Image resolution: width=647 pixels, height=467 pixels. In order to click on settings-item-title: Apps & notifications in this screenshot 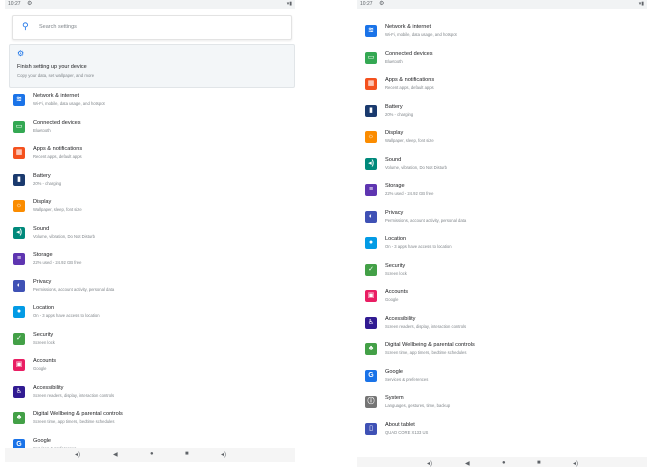, I will do `click(410, 80)`.